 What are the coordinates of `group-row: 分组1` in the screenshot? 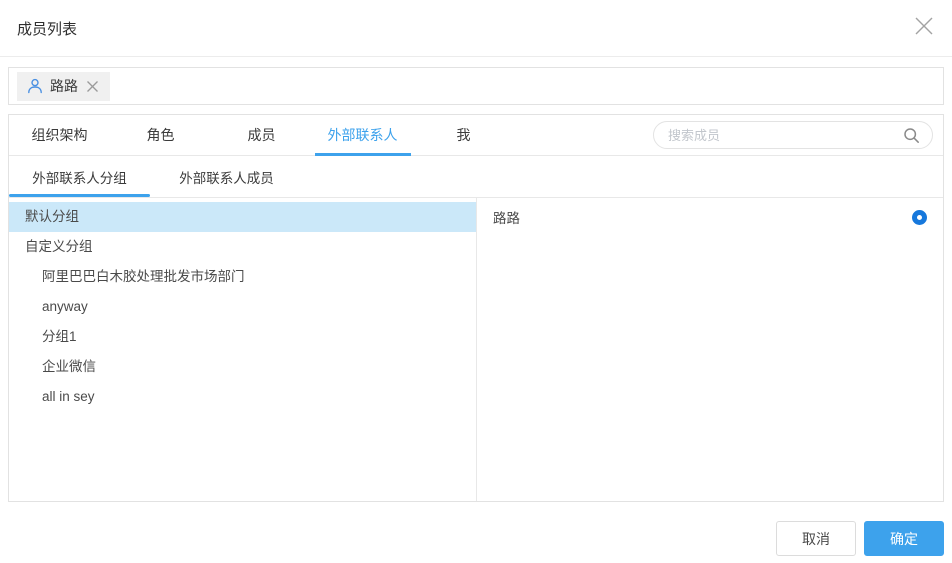 It's located at (242, 337).